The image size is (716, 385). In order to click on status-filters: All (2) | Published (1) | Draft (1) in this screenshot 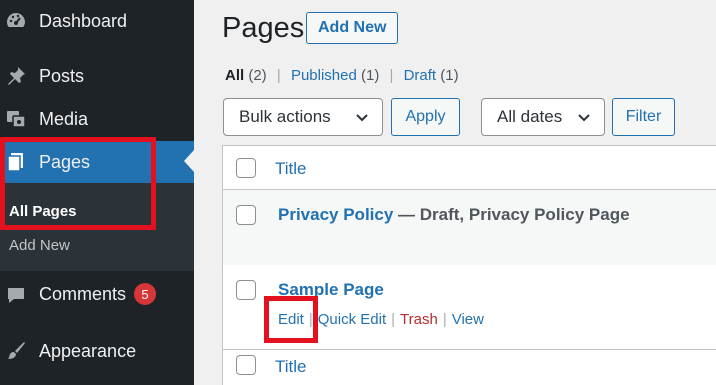, I will do `click(342, 75)`.